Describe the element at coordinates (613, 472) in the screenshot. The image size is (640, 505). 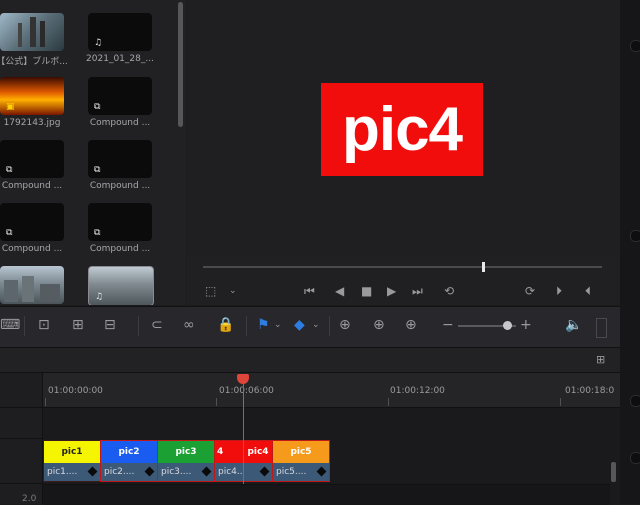
I see `timeline-vertical-scrollbar` at that location.